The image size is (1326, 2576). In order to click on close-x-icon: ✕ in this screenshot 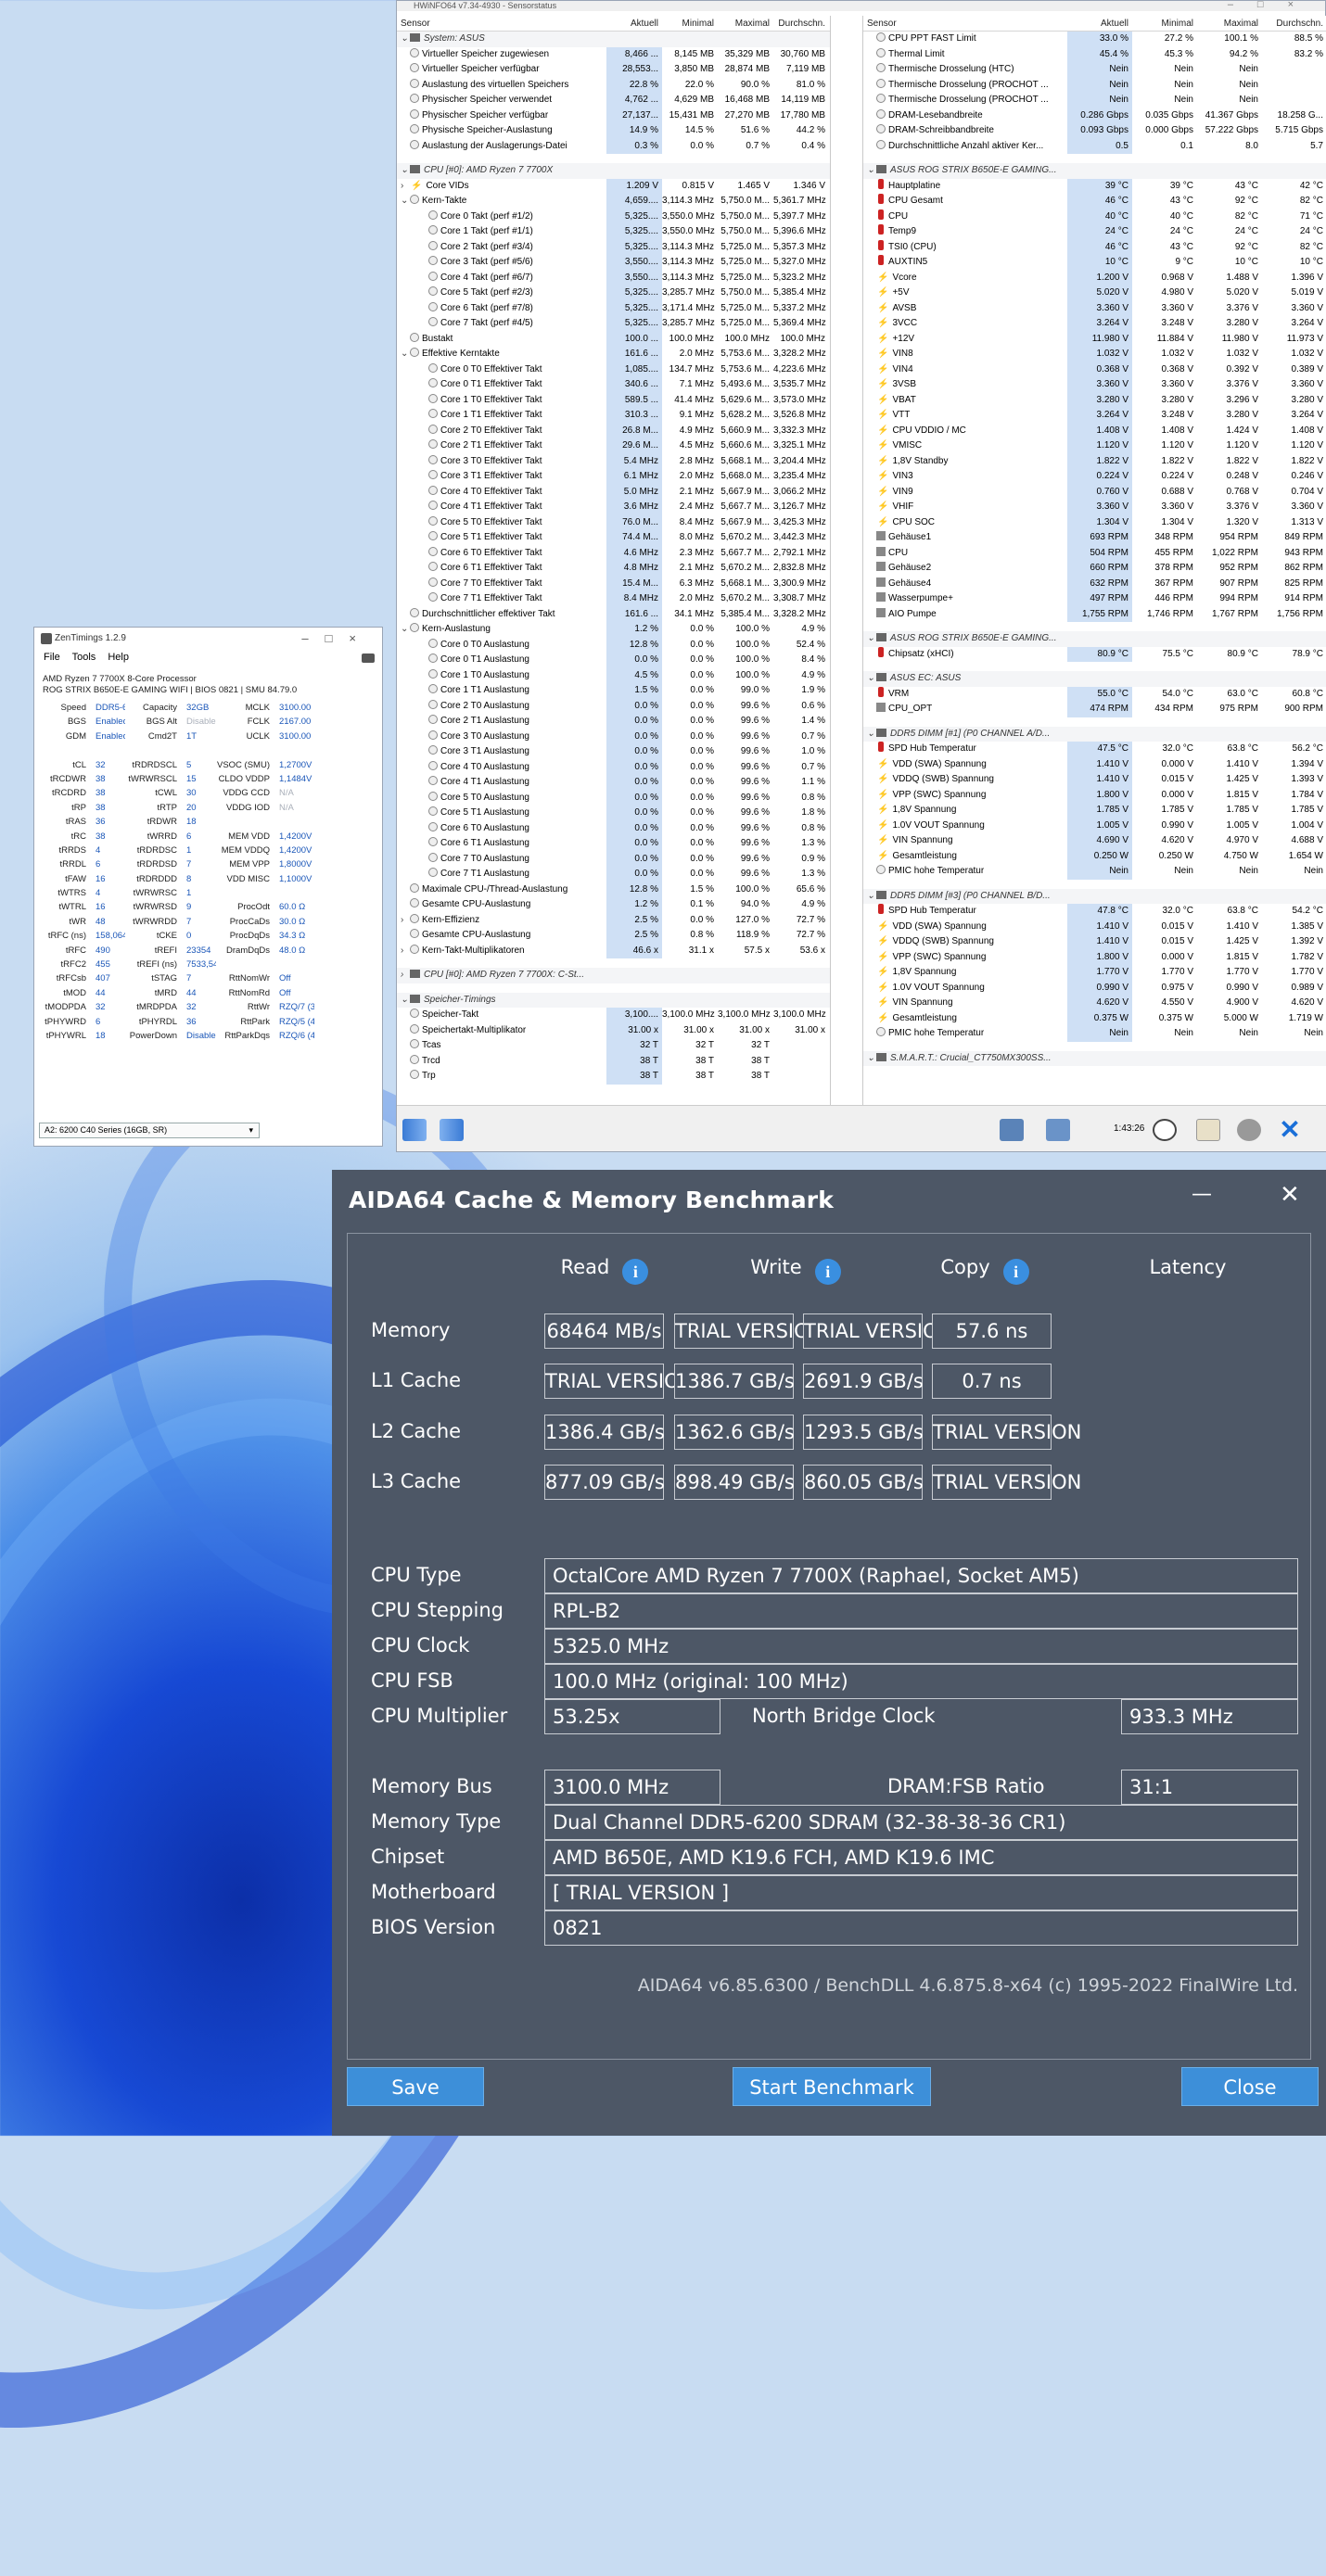, I will do `click(1290, 1130)`.